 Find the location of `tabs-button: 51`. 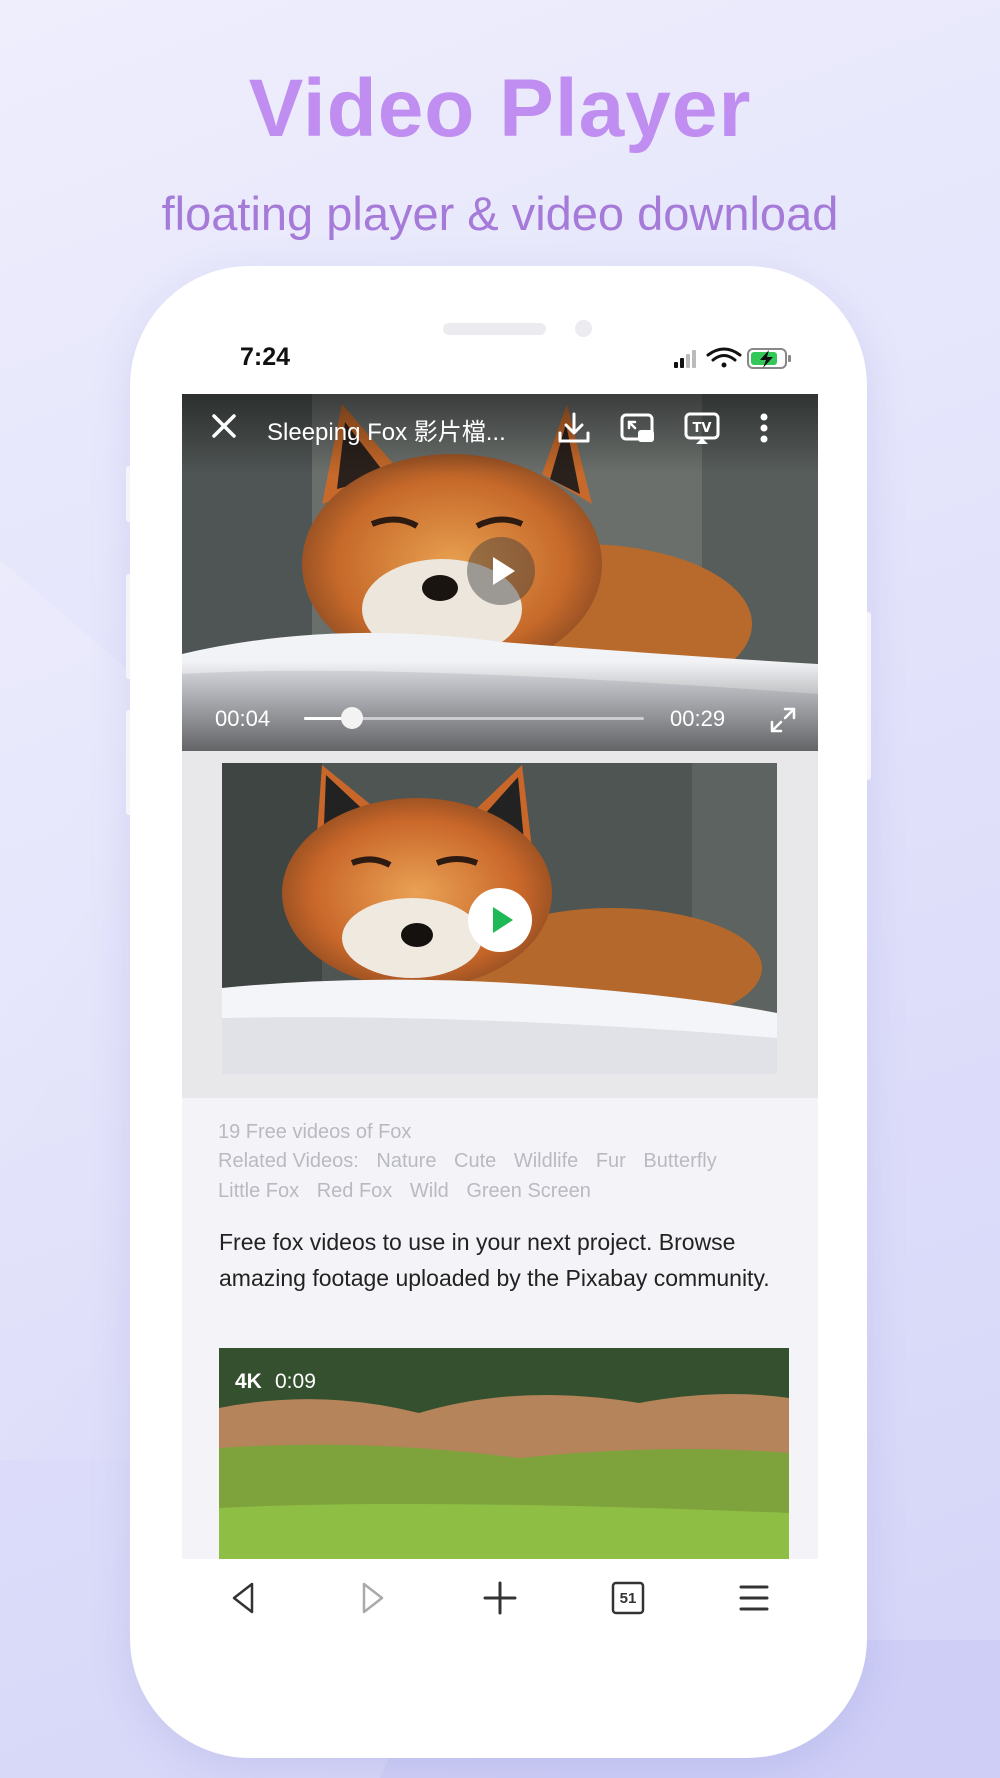

tabs-button: 51 is located at coordinates (628, 1598).